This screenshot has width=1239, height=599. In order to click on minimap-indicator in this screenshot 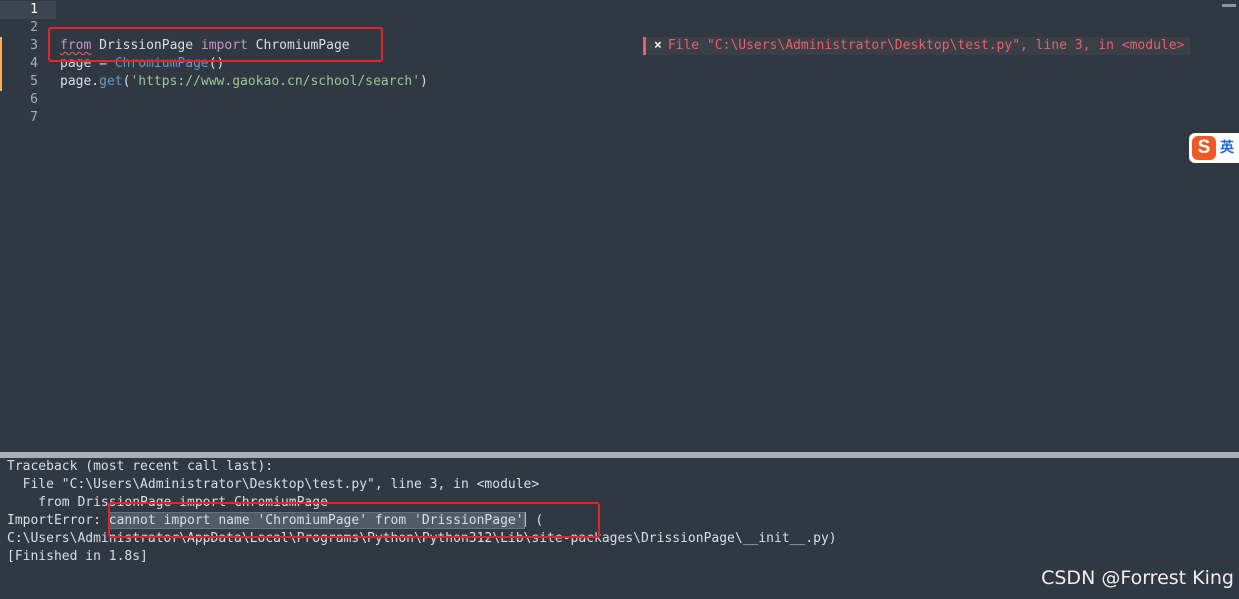, I will do `click(1229, 5)`.